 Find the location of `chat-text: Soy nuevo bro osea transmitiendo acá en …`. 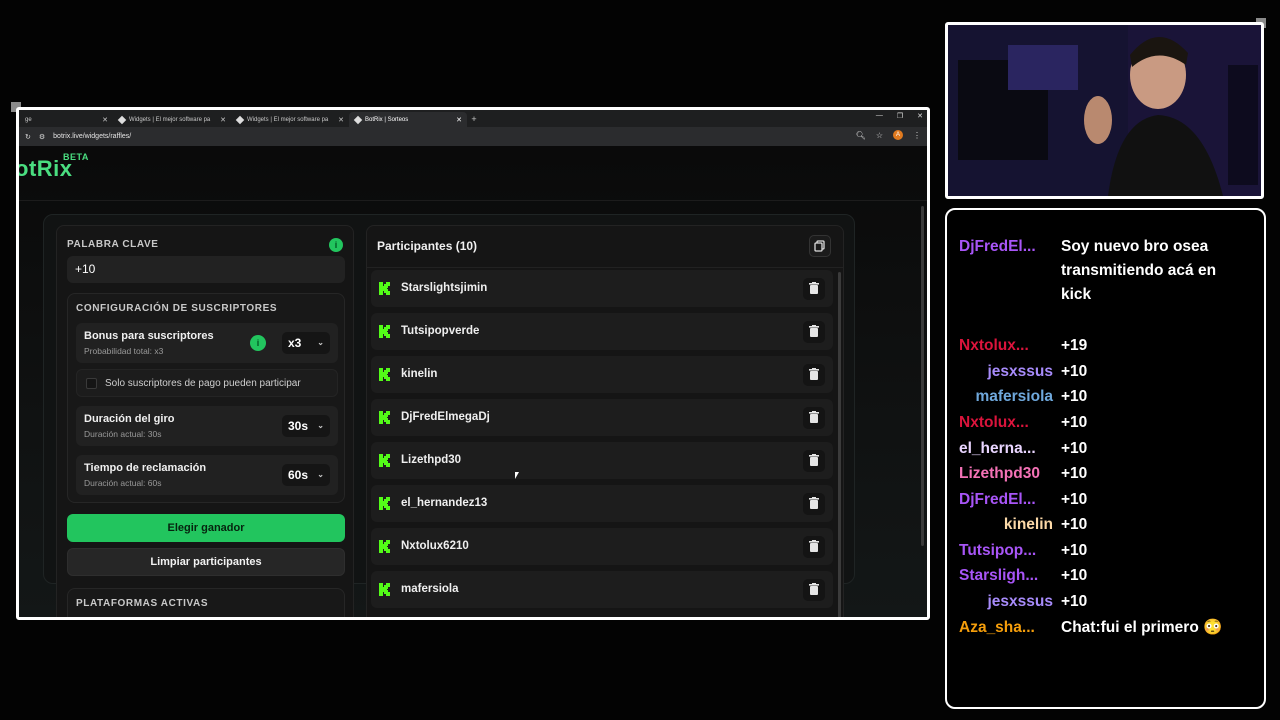

chat-text: Soy nuevo bro osea transmitiendo acá en … is located at coordinates (1139, 270).